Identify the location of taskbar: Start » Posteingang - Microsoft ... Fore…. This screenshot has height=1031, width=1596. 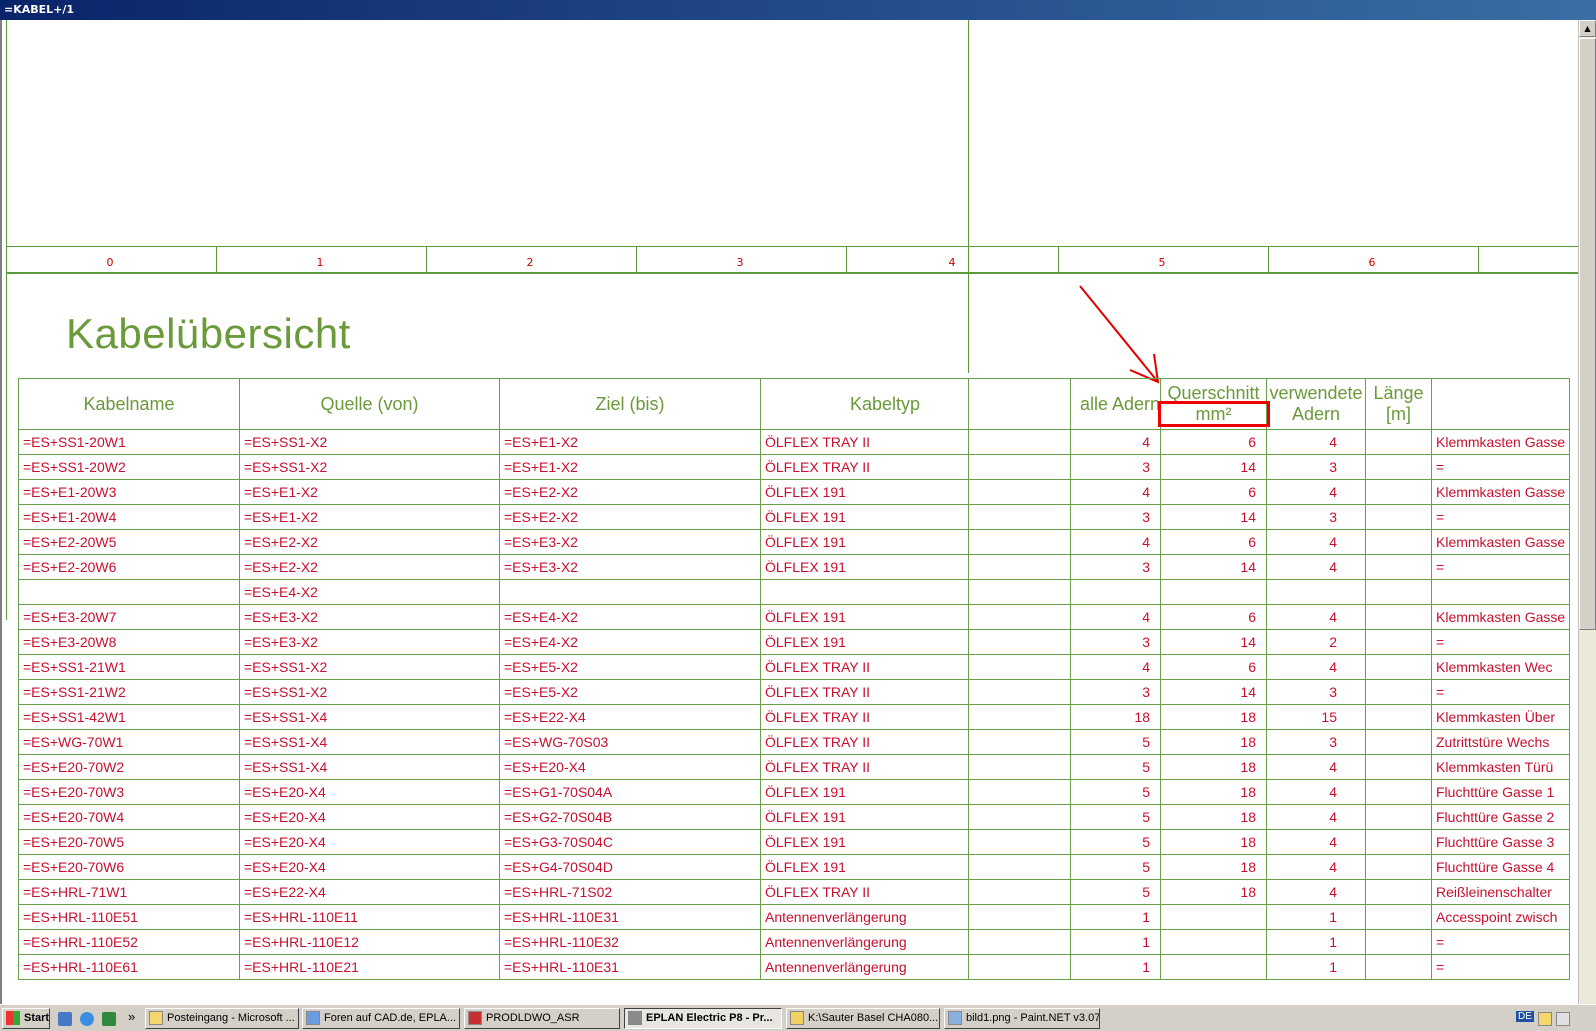
(798, 1017).